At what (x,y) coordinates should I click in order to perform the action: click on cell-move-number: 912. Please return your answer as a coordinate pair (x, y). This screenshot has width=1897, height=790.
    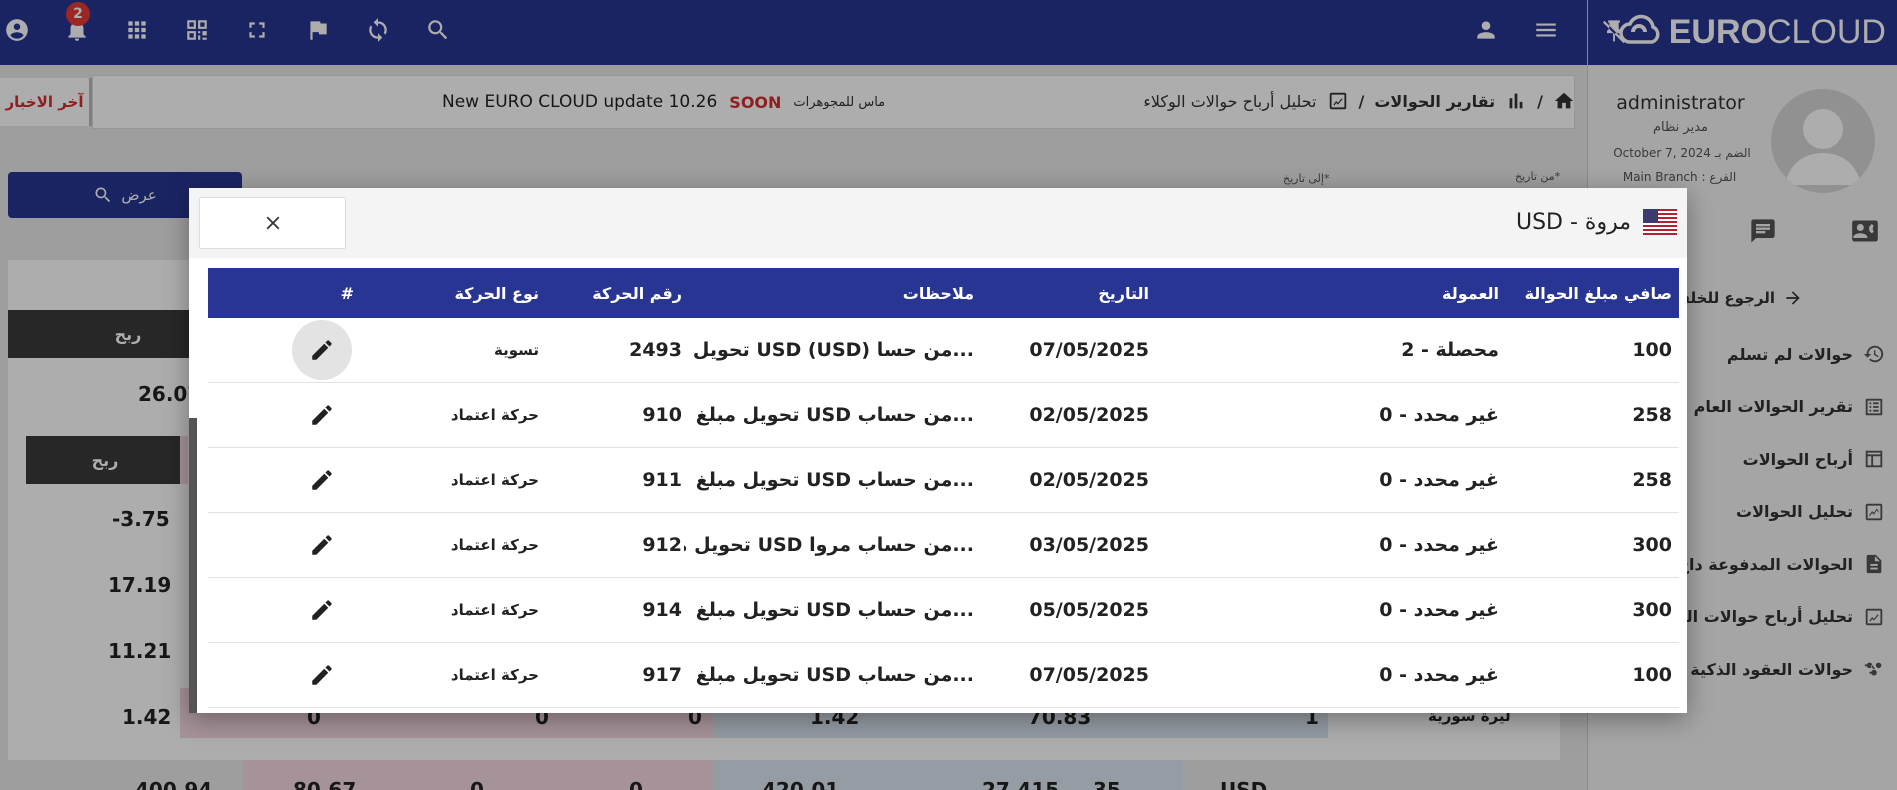
    Looking at the image, I should click on (662, 545).